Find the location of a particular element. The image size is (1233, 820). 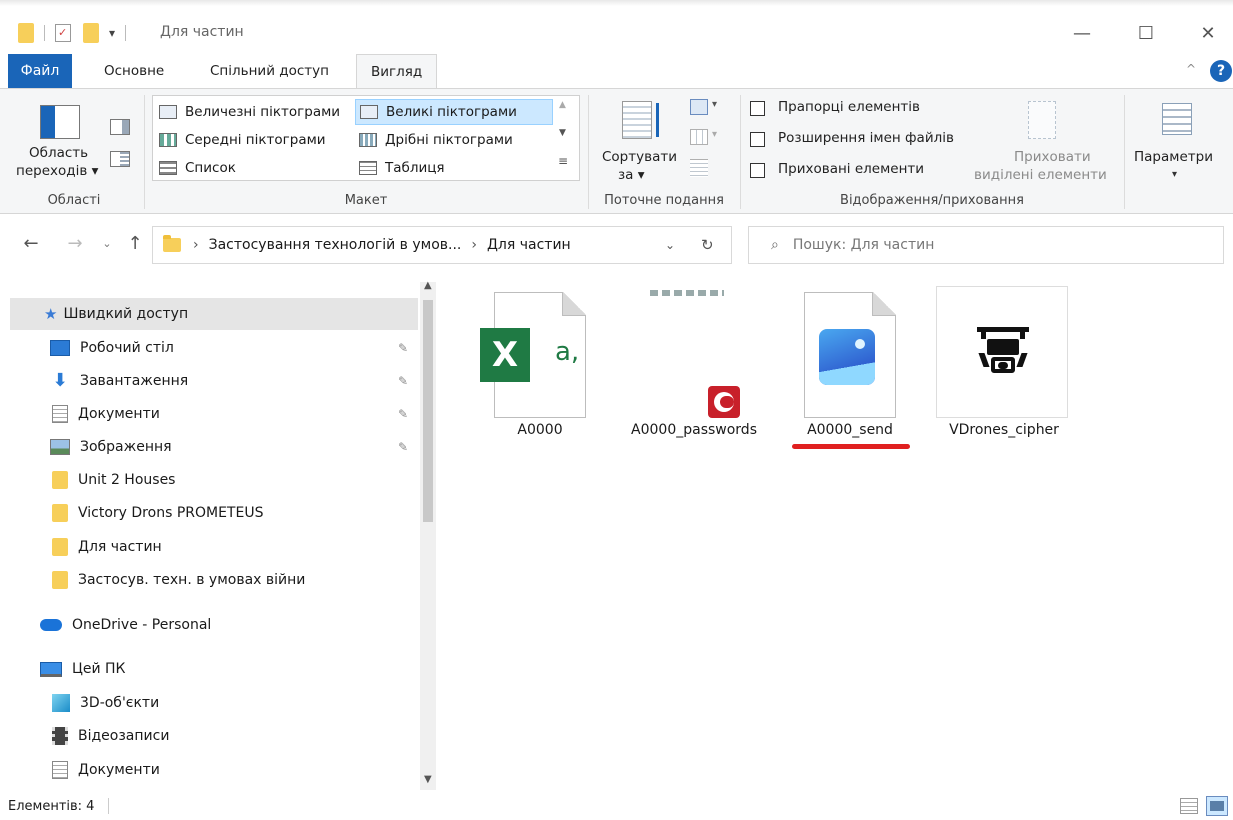

refresh-icon: ↻ is located at coordinates (707, 245).